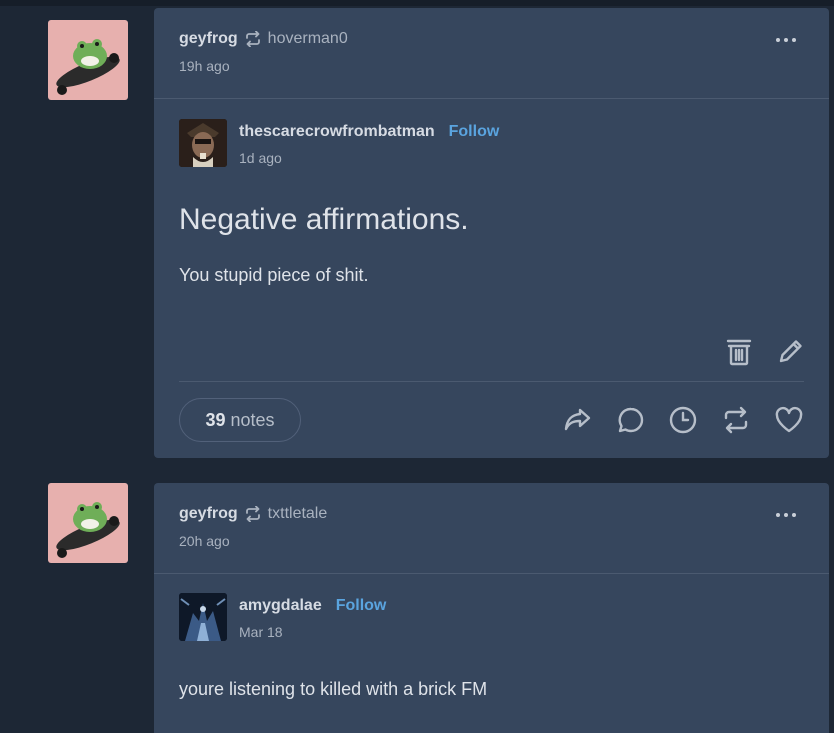 This screenshot has width=834, height=733. What do you see at coordinates (631, 420) in the screenshot?
I see `reply-icon` at bounding box center [631, 420].